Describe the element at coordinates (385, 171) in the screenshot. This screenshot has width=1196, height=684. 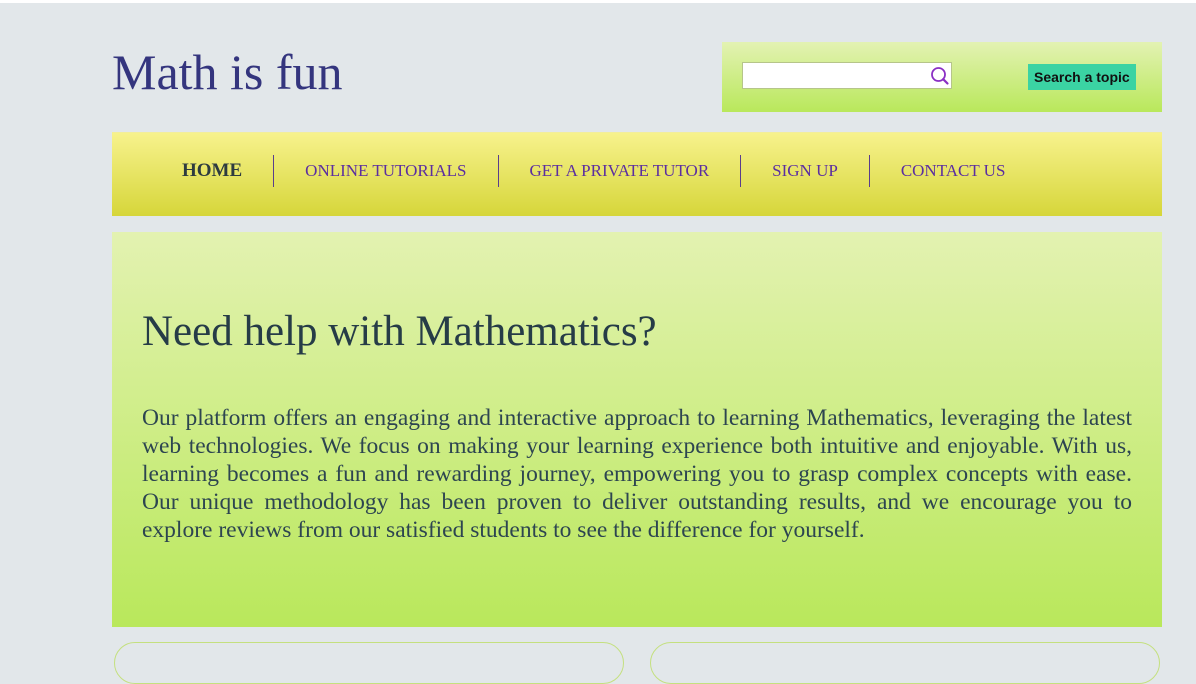
I see `nav-item-online-tutorials: ONLINE TUTORIALS` at that location.